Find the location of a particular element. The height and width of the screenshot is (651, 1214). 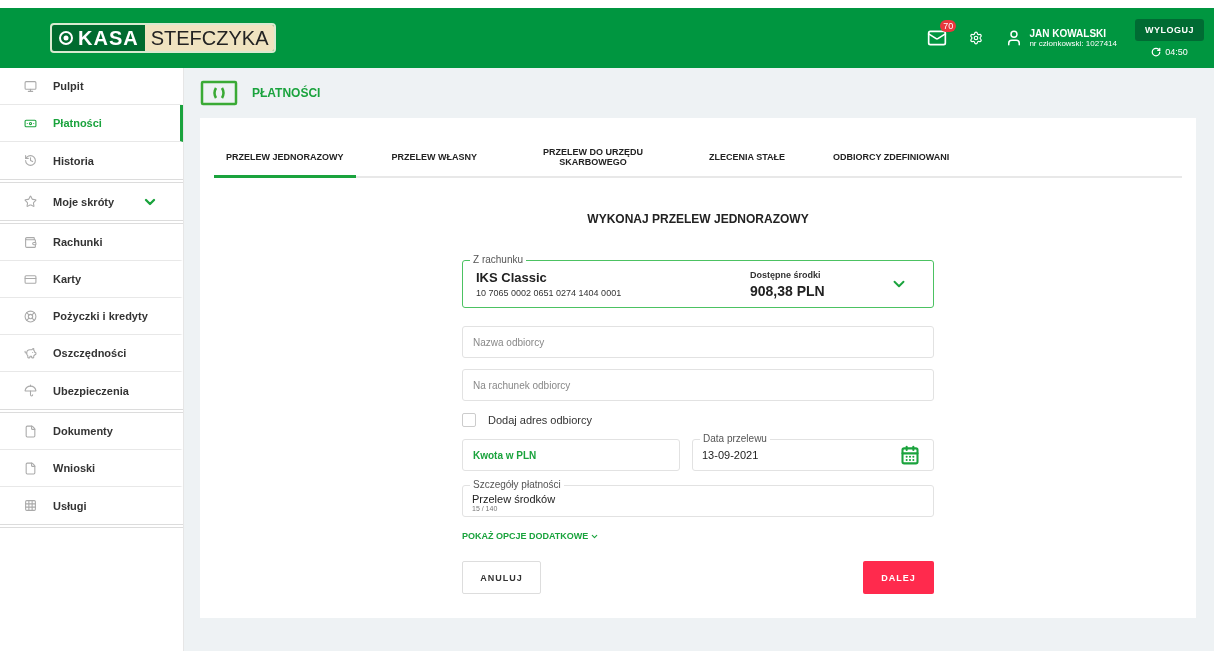

field-label: Data przelewu is located at coordinates (735, 438).